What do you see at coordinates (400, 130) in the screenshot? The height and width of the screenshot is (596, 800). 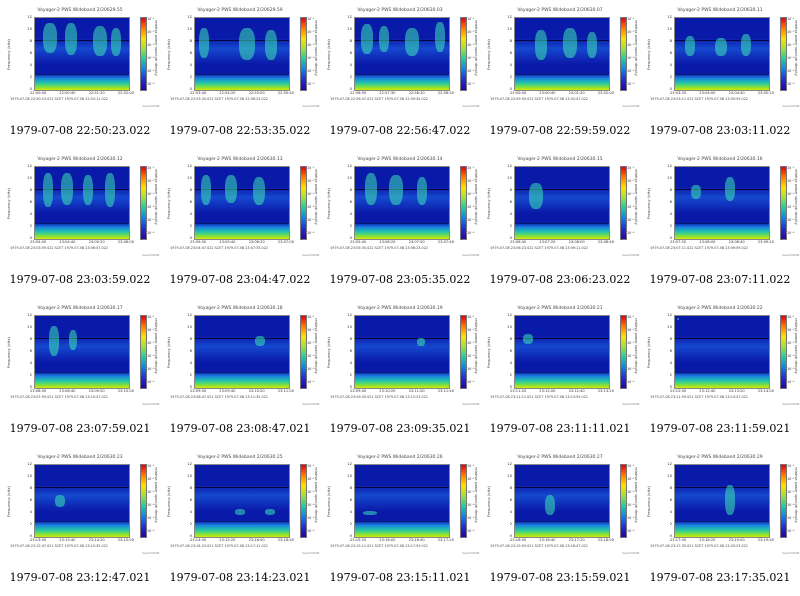 I see `panel-caption: 1979-07-08 22:56:47.022` at bounding box center [400, 130].